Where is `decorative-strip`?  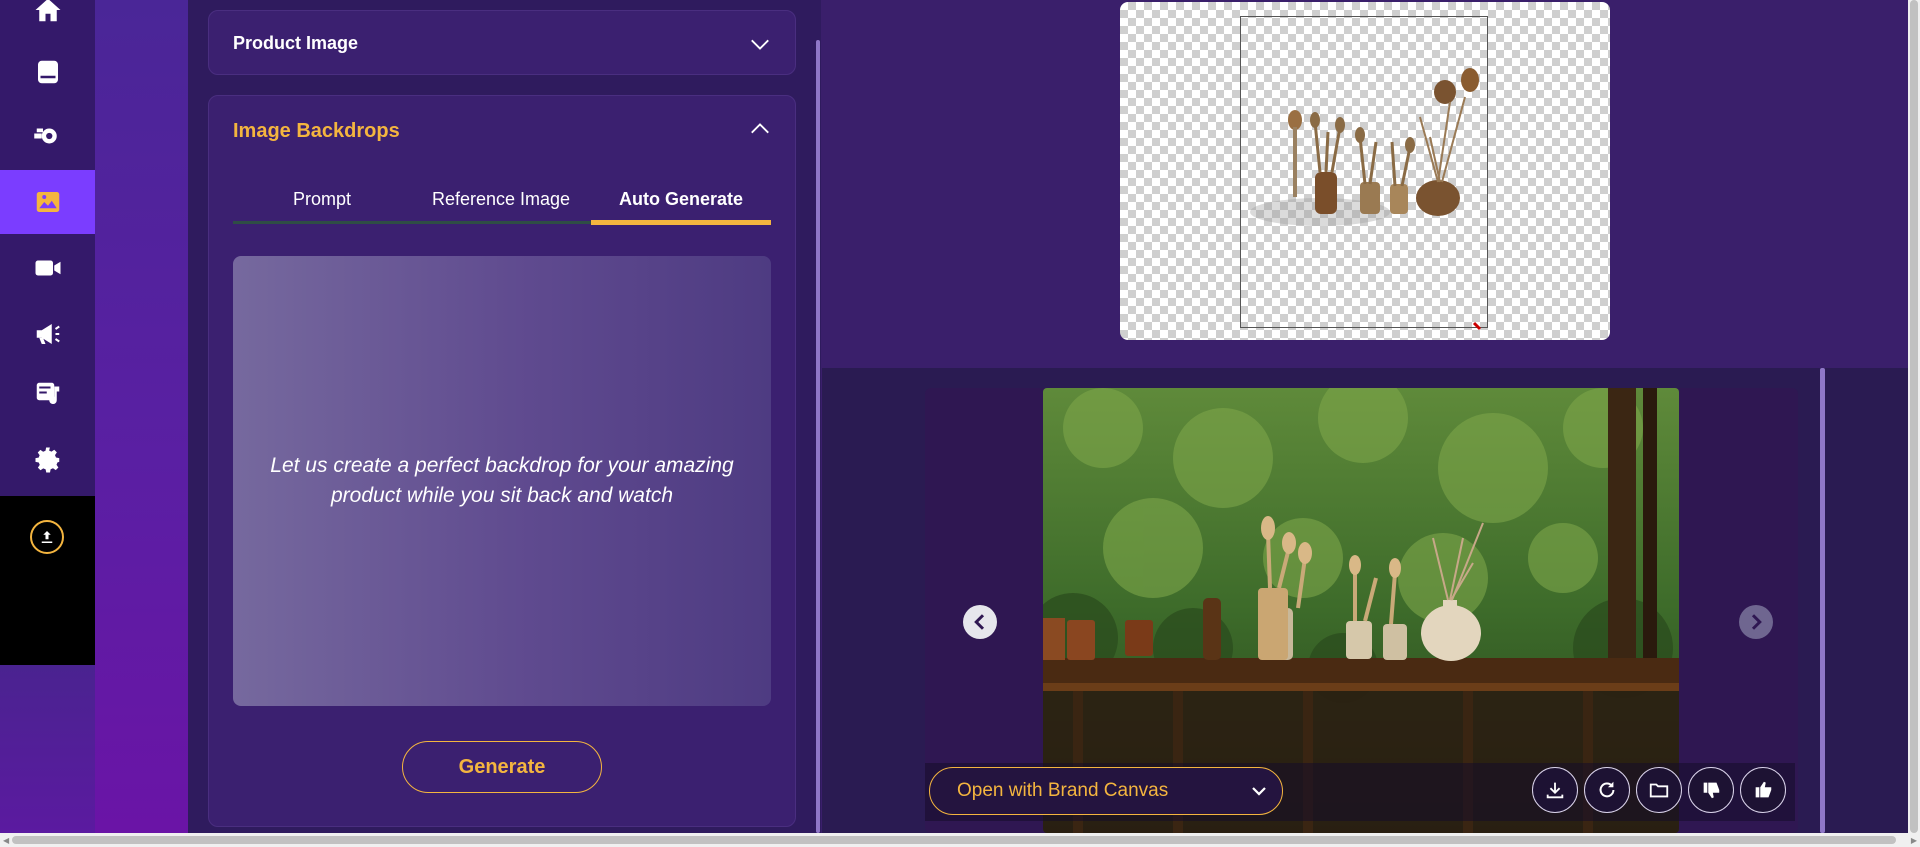
decorative-strip is located at coordinates (141, 416).